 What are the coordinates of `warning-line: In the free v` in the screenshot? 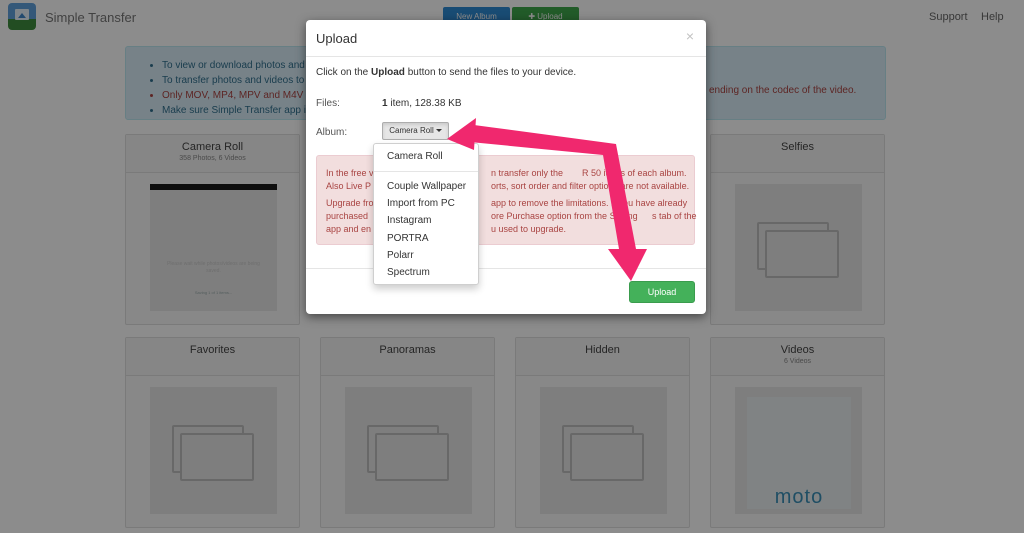 It's located at (350, 173).